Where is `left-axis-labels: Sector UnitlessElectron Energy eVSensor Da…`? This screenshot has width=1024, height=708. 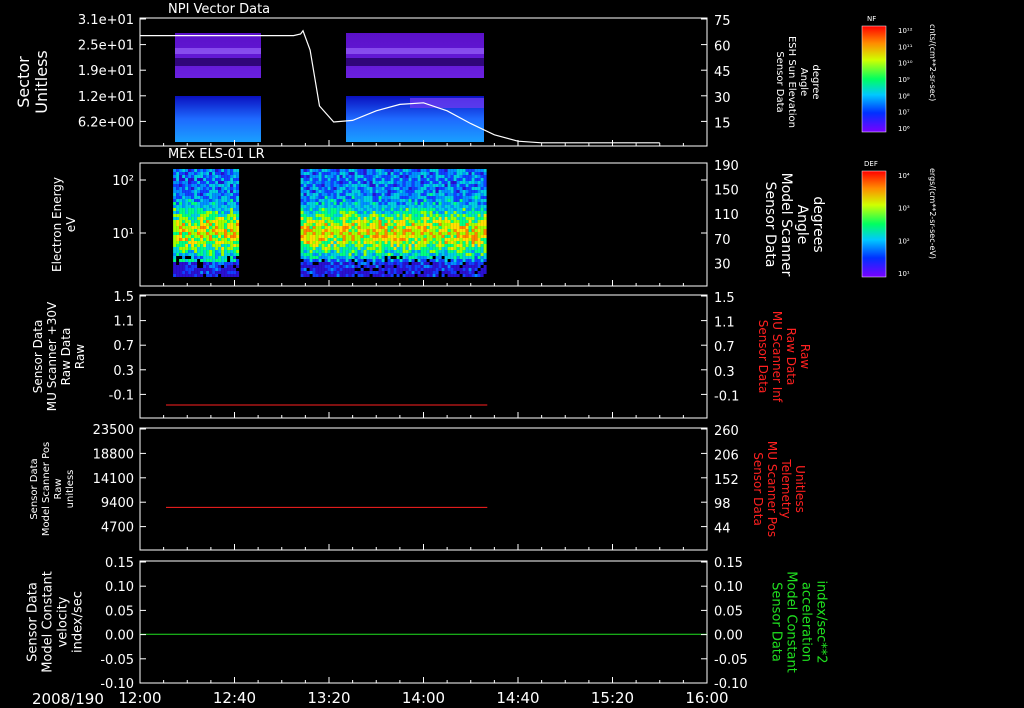 left-axis-labels: Sector UnitlessElectron Energy eVSensor Da… is located at coordinates (50, 361).